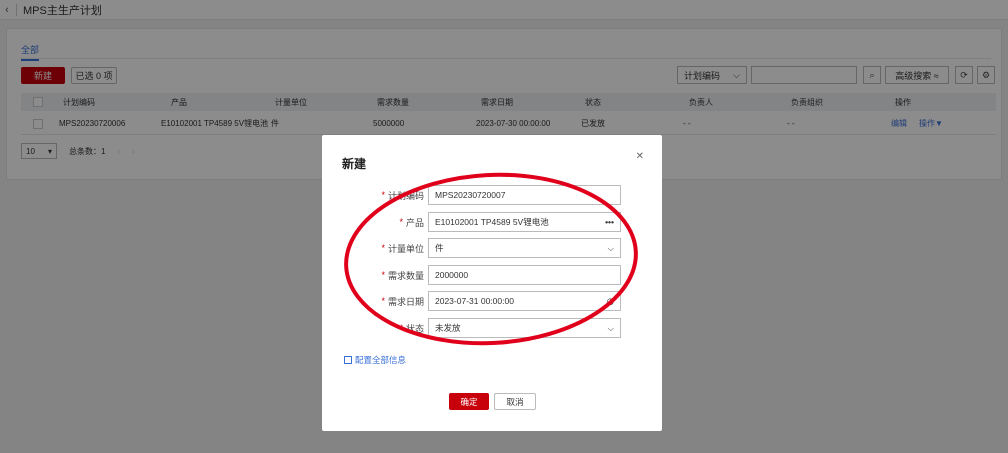  I want to click on cancel-button: 取消, so click(515, 401).